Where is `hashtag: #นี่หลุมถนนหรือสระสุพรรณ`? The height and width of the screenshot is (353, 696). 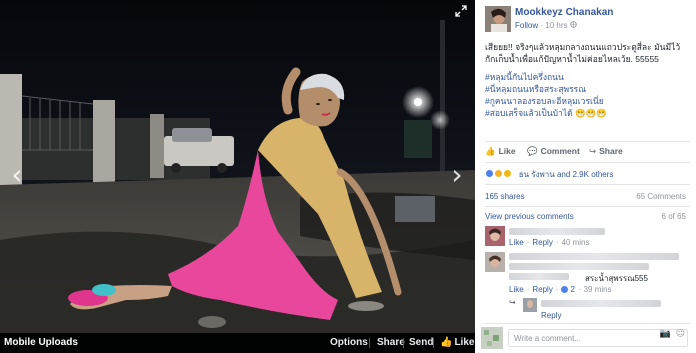 hashtag: #นี่หลุมถนนหรือสระสุพรรณ is located at coordinates (587, 89).